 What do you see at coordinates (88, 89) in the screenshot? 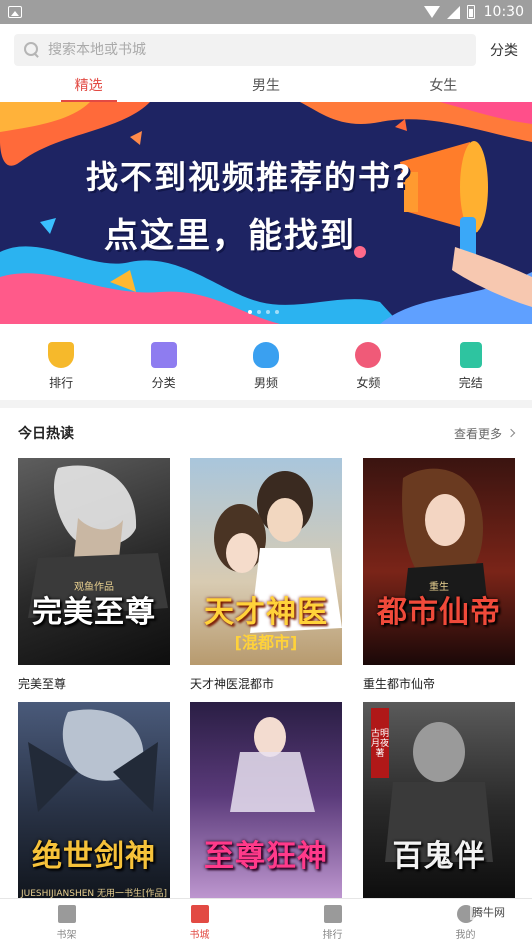
I see `tab-featured: 精选` at bounding box center [88, 89].